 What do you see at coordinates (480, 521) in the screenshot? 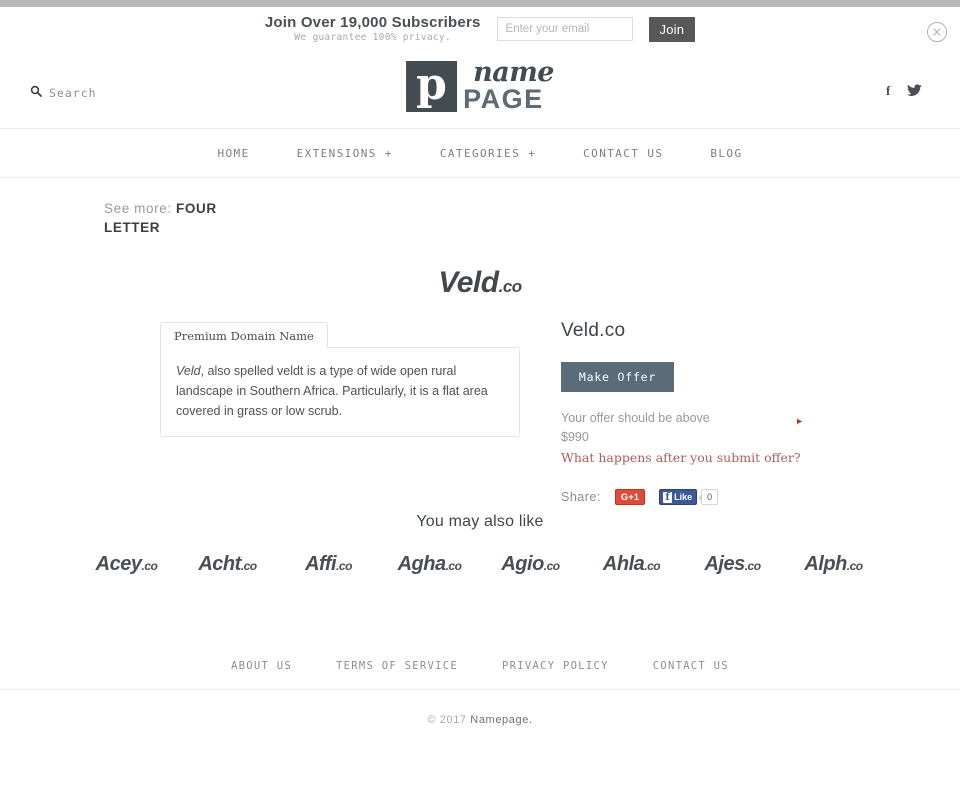
I see `related-section-title: You may also like` at bounding box center [480, 521].